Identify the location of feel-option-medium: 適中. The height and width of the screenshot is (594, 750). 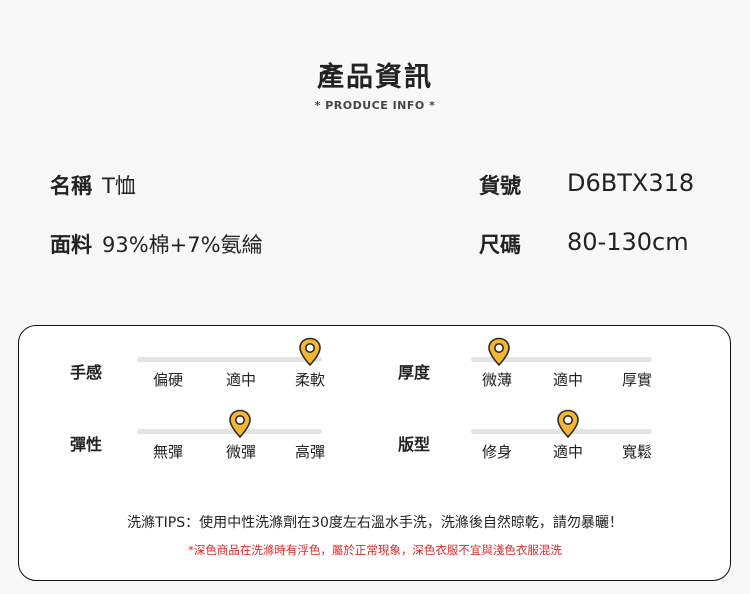
(240, 380).